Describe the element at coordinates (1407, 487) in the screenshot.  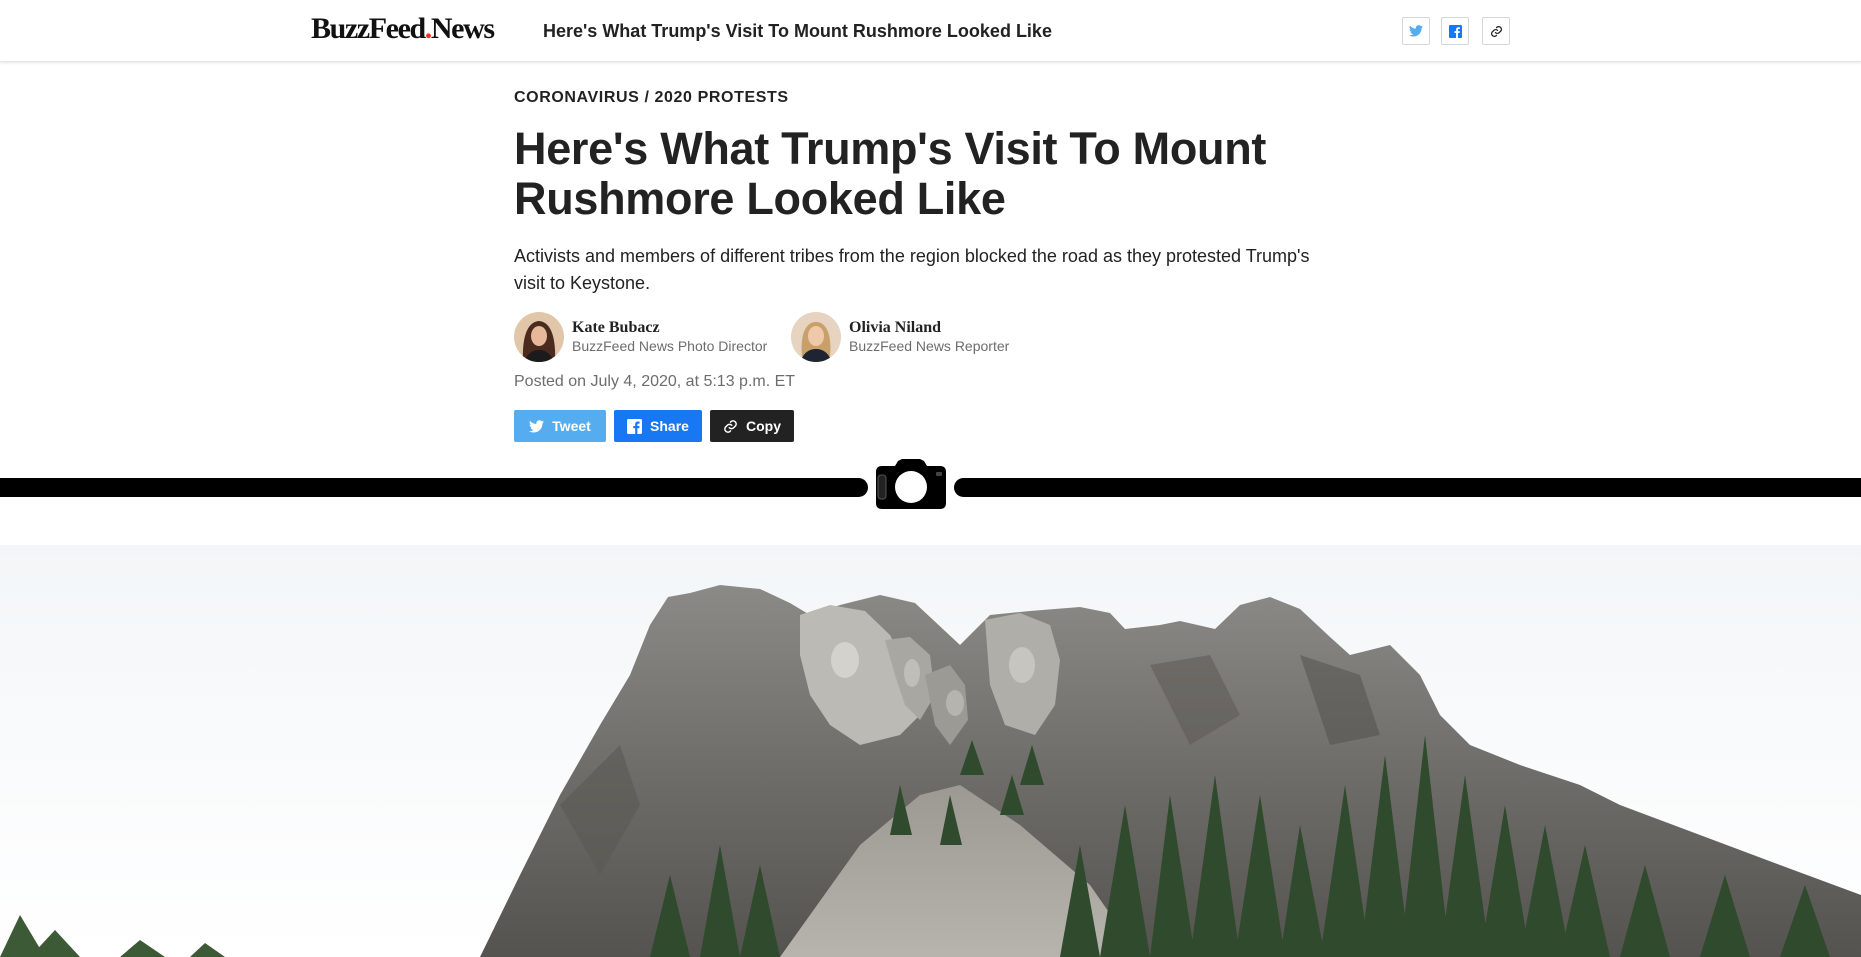
I see `divider-line-right` at that location.